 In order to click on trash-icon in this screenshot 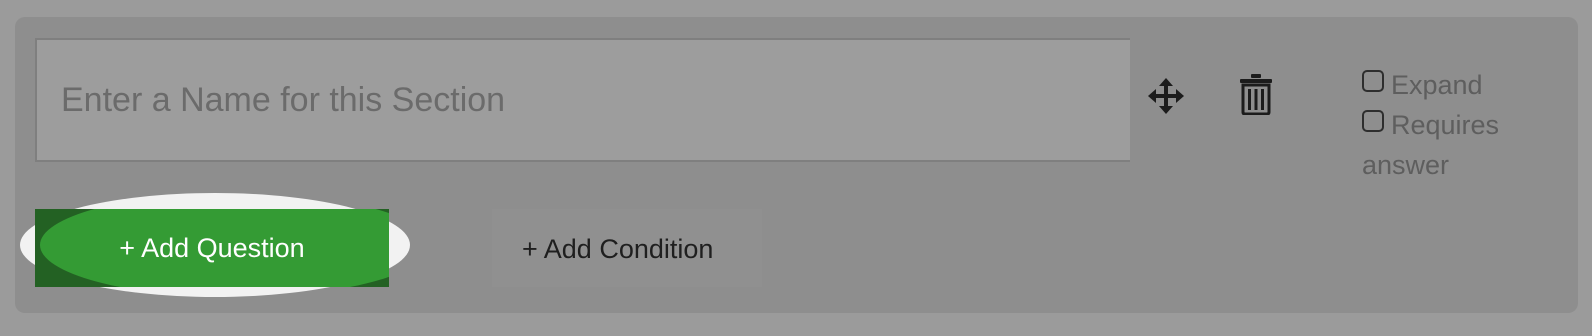, I will do `click(1256, 94)`.